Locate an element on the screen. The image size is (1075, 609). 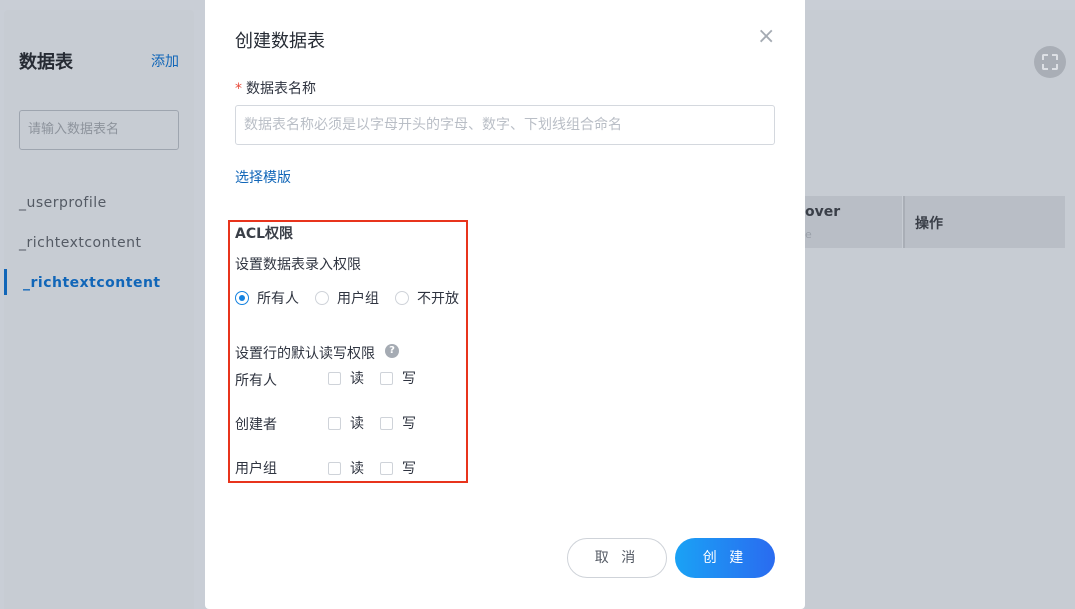
radio-checked-icon is located at coordinates (242, 298).